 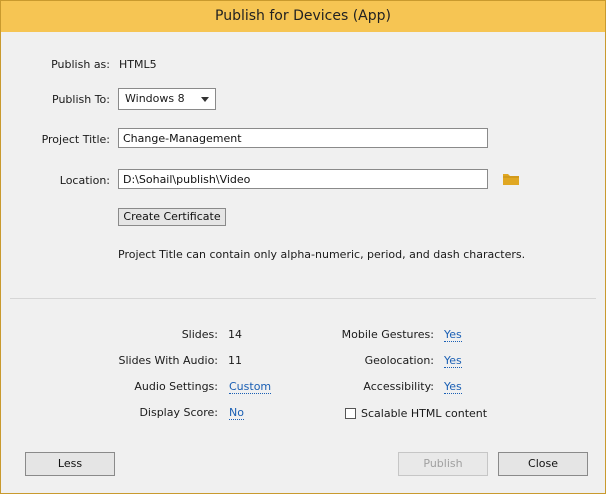 What do you see at coordinates (70, 464) in the screenshot?
I see `less-button: Less` at bounding box center [70, 464].